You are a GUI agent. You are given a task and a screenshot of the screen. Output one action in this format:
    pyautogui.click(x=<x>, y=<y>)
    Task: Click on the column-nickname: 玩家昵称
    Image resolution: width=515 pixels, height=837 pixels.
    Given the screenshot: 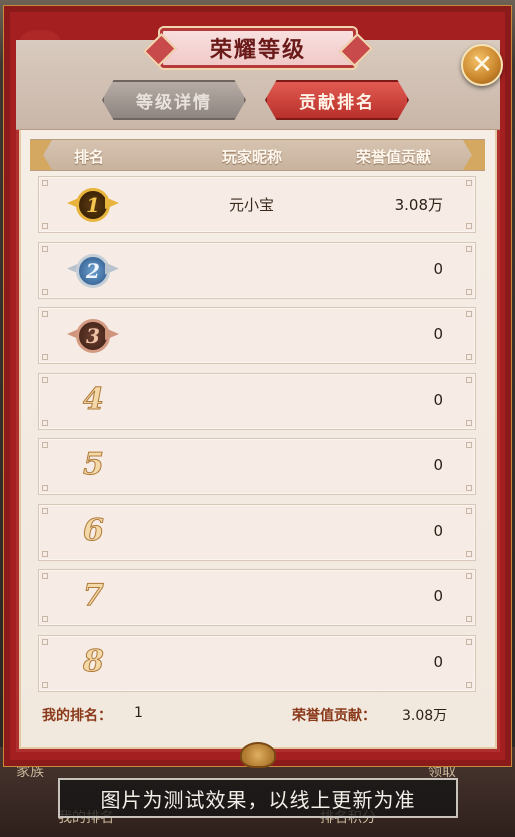 What is the action you would take?
    pyautogui.click(x=252, y=157)
    